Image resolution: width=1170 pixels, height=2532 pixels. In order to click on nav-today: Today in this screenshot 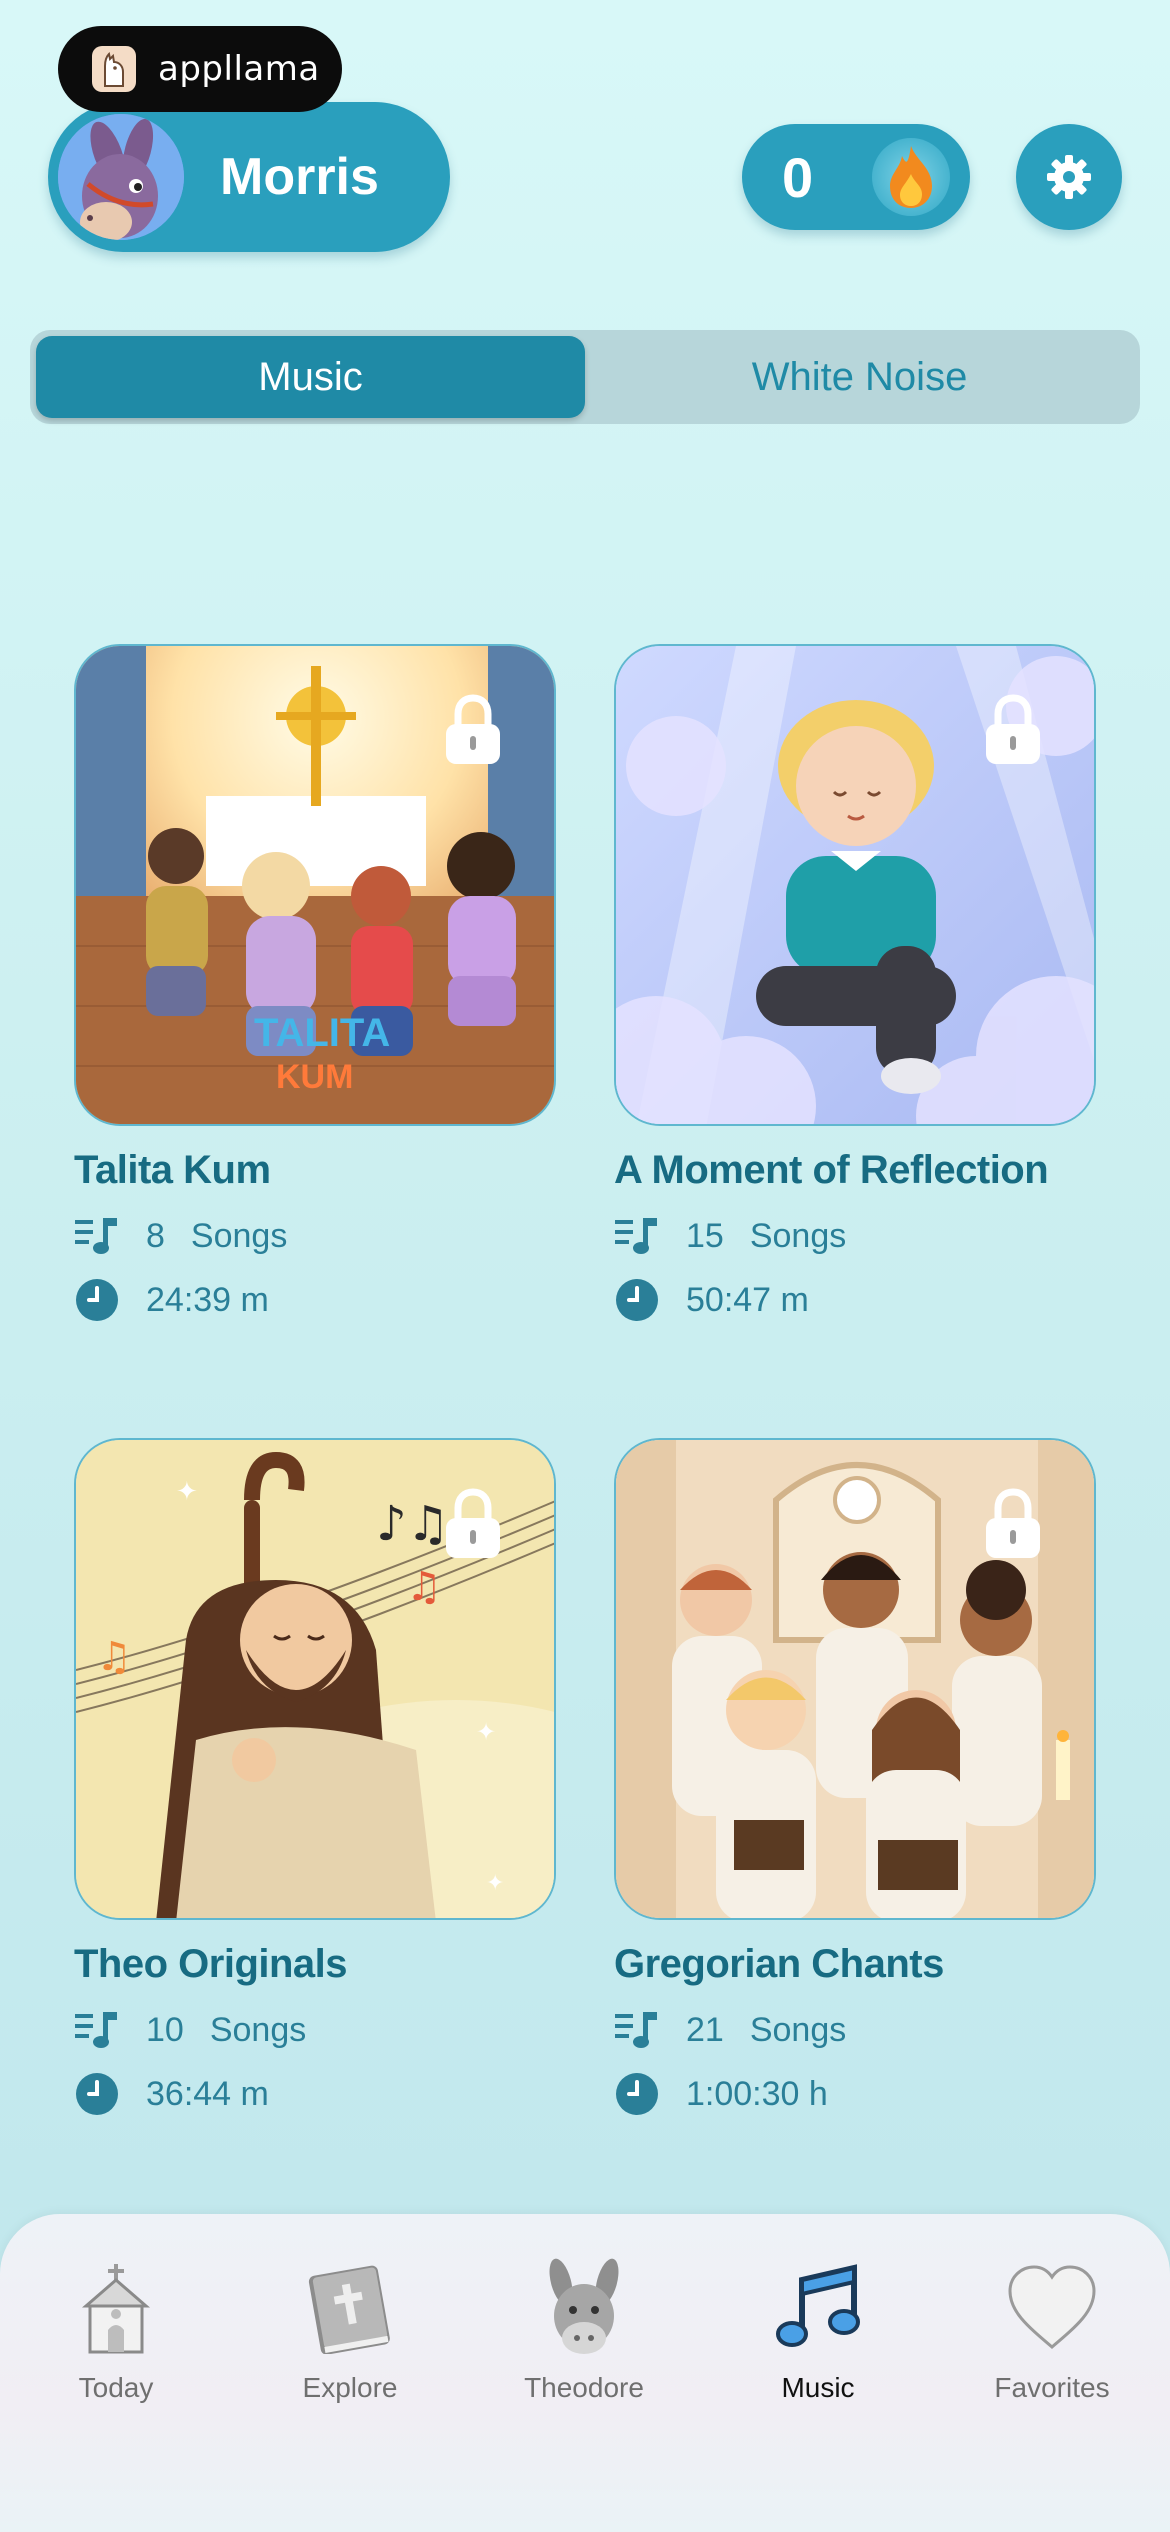, I will do `click(116, 2331)`.